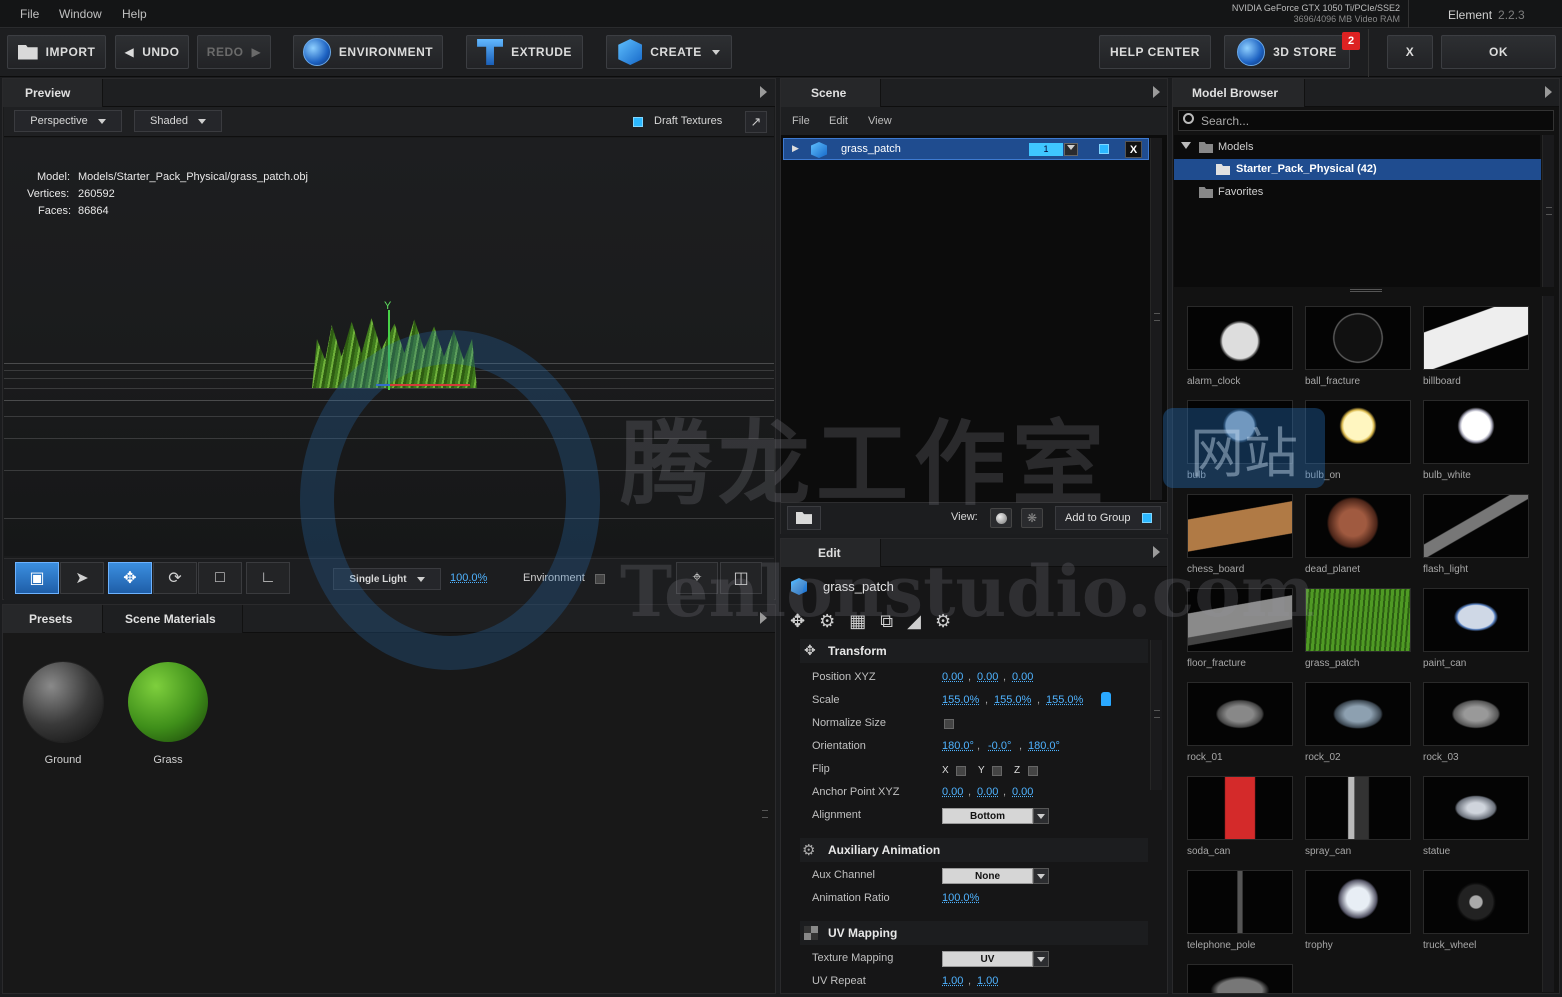 The height and width of the screenshot is (997, 1562). I want to click on model-thumb-statue, so click(1476, 808).